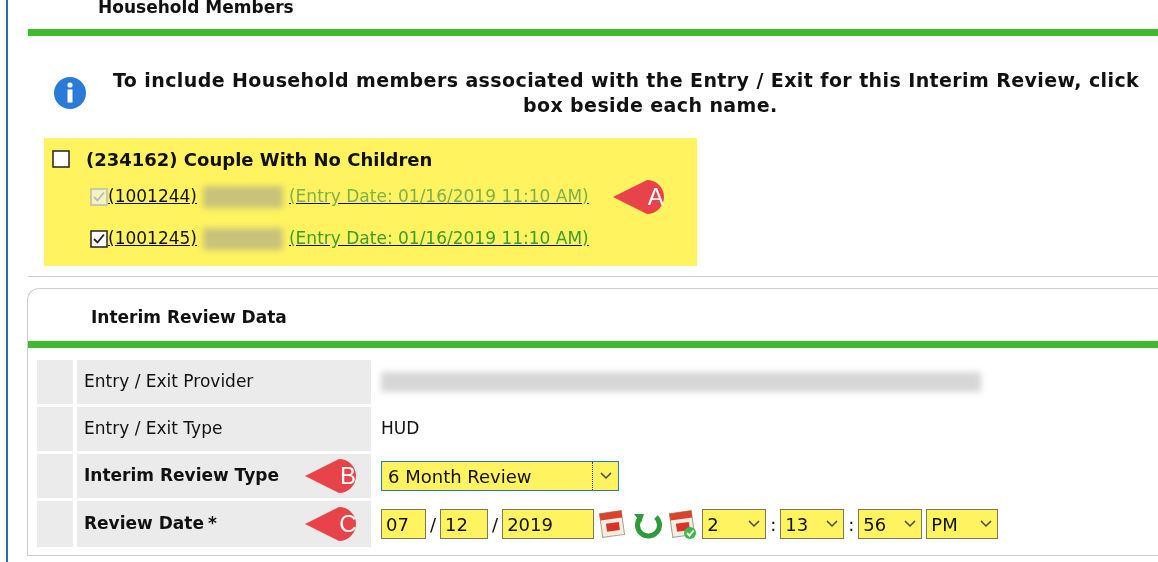 The width and height of the screenshot is (1158, 562). I want to click on panel-title: Interim Review Data, so click(189, 318).